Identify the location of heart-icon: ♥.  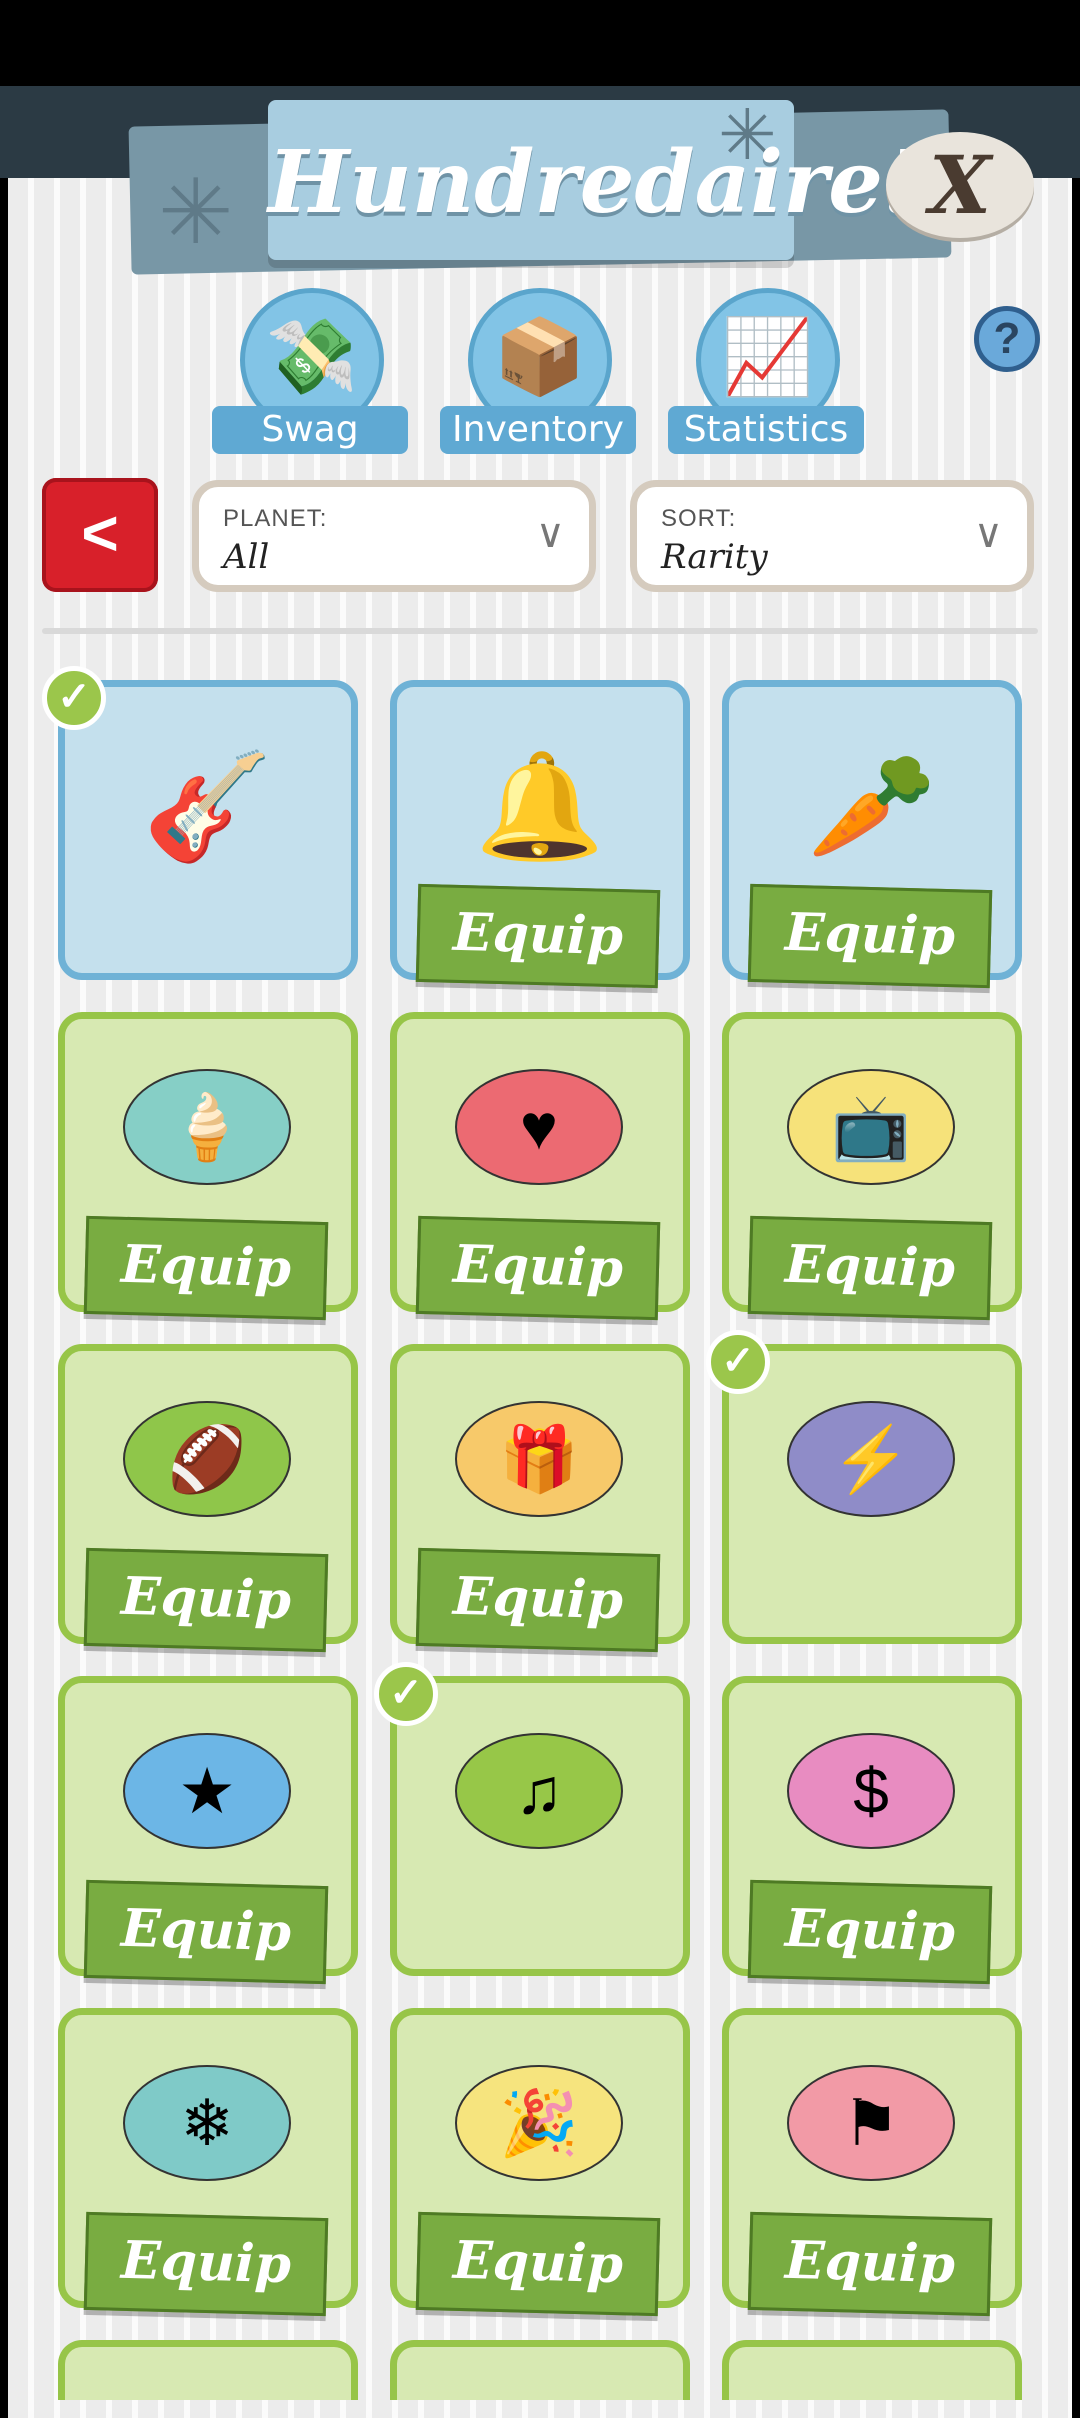
(539, 1127).